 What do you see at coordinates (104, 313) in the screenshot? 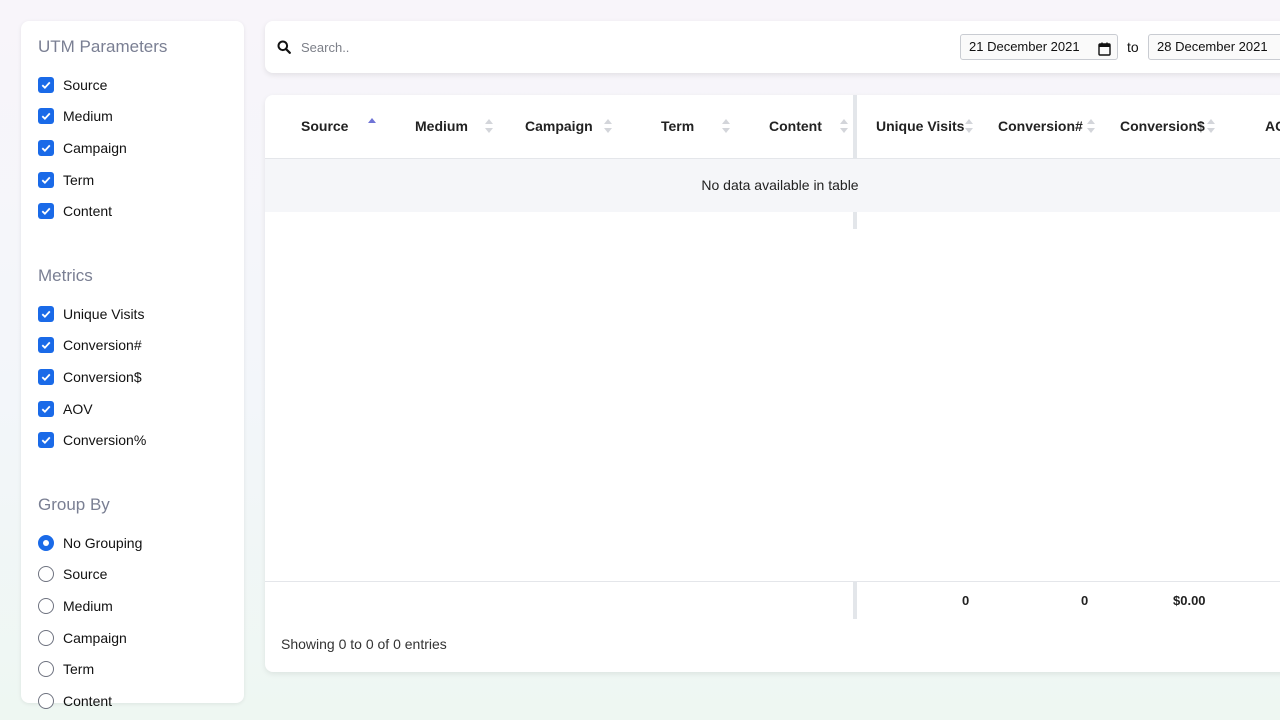
I see `checkbox-label: Unique Visits` at bounding box center [104, 313].